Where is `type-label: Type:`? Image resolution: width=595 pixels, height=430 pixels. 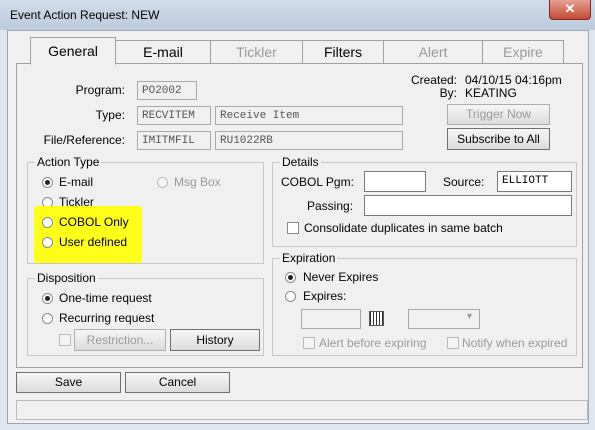 type-label: Type: is located at coordinates (110, 115).